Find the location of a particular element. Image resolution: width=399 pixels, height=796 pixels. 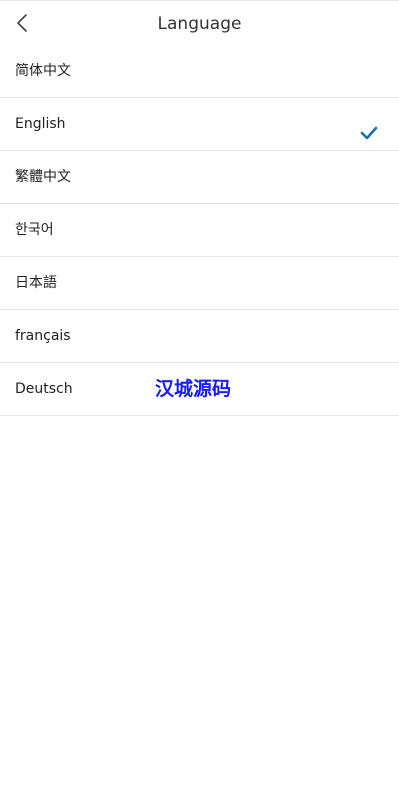

header: Language is located at coordinates (199, 23).